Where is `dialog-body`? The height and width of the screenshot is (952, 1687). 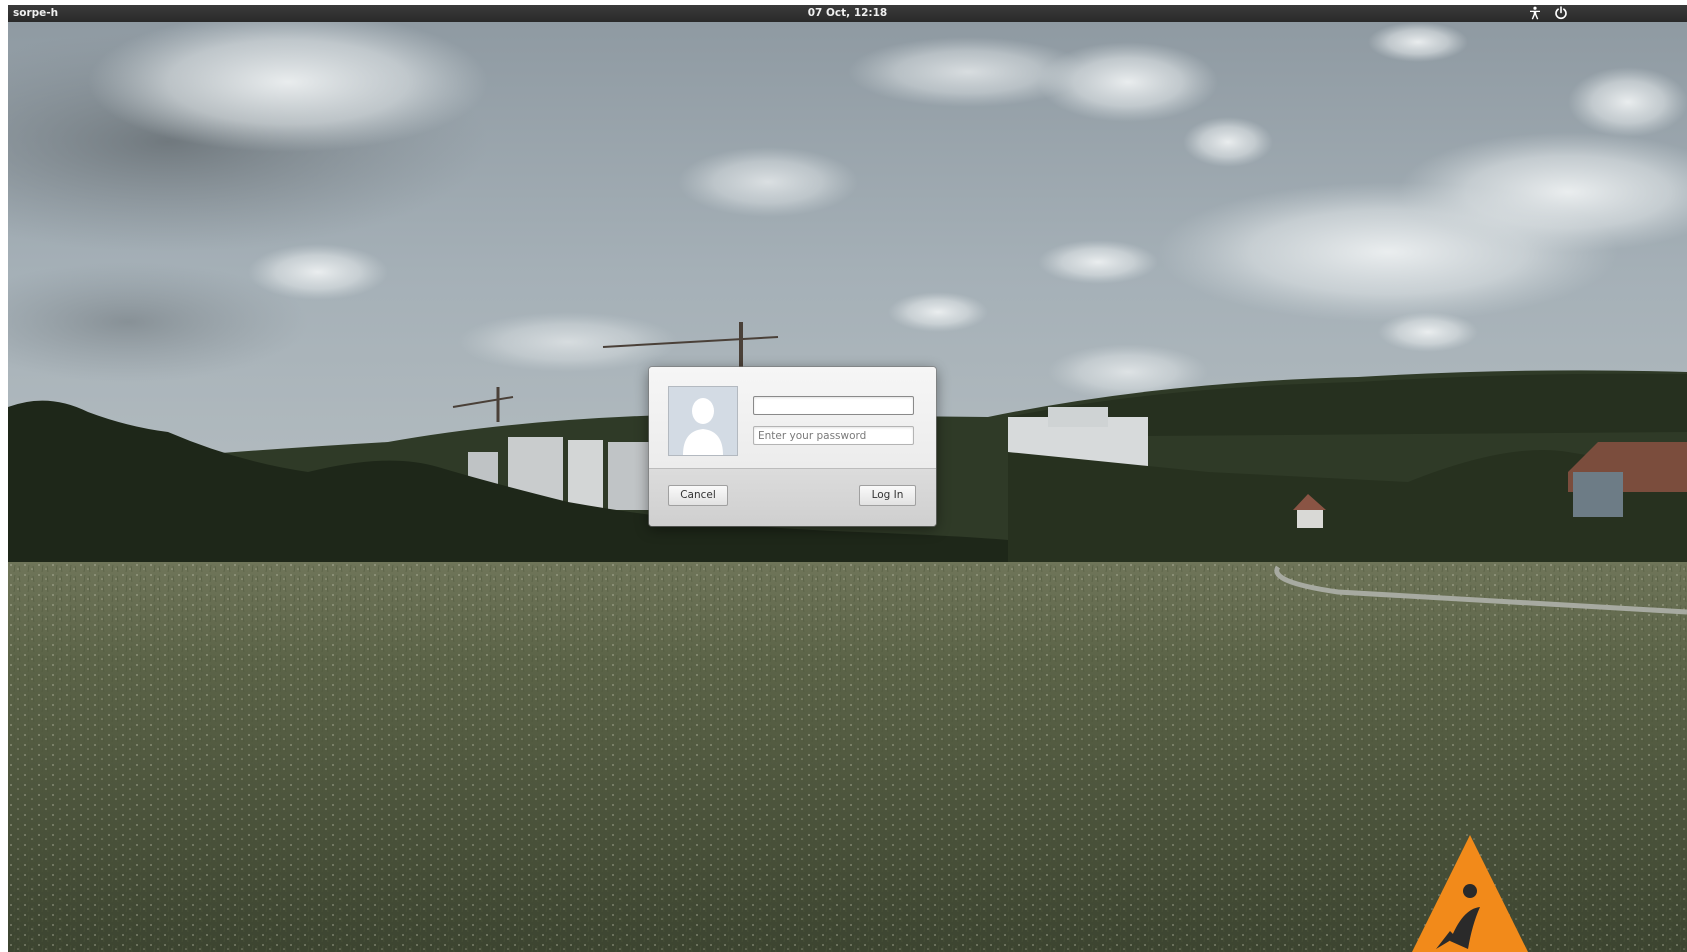 dialog-body is located at coordinates (792, 418).